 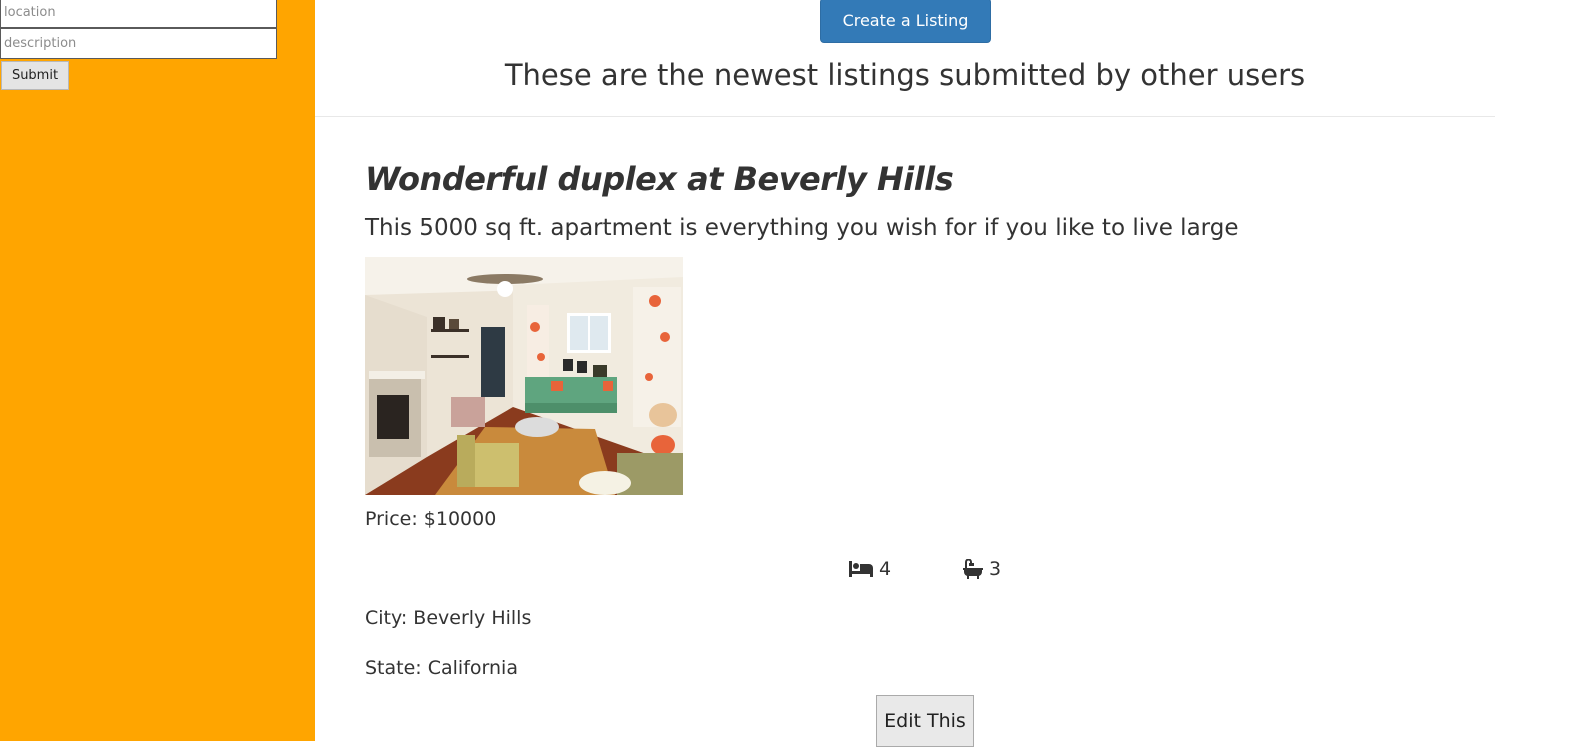 I want to click on beds-count: 4, so click(x=885, y=569).